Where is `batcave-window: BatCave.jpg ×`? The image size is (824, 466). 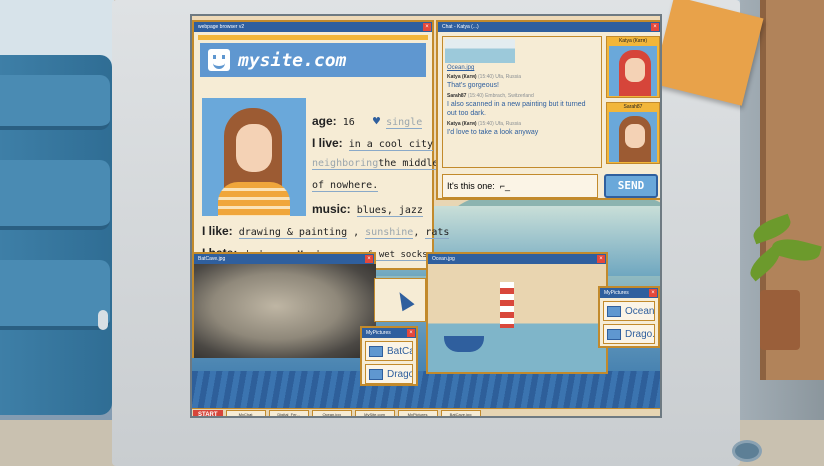 batcave-window: BatCave.jpg × is located at coordinates (284, 305).